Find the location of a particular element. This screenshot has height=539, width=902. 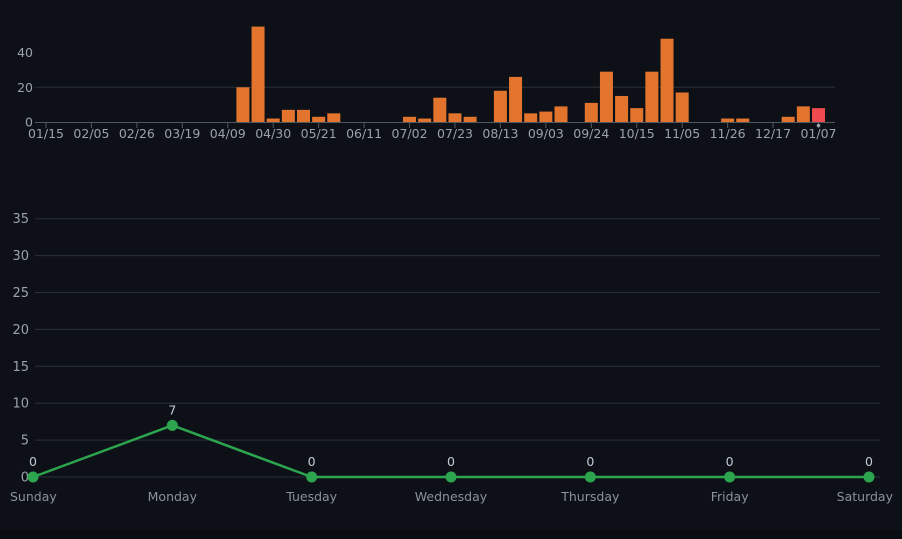

bar-chart-x-tick-label: 01/15 is located at coordinates (46, 133).